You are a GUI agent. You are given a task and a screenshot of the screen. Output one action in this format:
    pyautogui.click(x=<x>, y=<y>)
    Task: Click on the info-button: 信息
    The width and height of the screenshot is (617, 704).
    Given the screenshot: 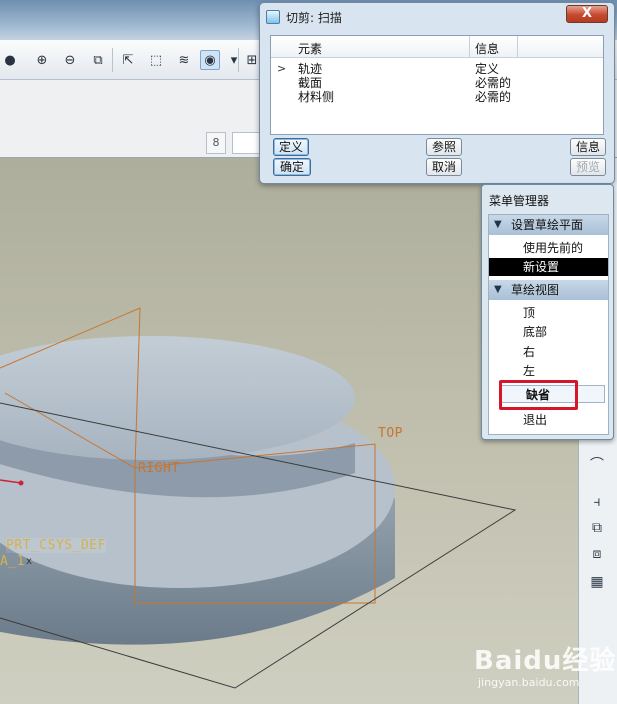 What is the action you would take?
    pyautogui.click(x=588, y=147)
    